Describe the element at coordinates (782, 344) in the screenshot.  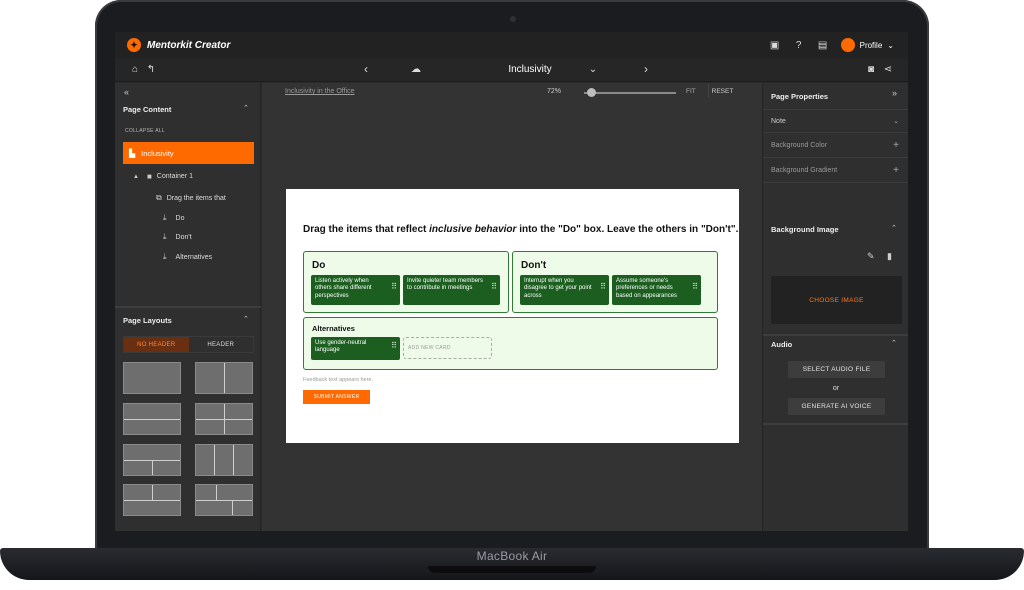
I see `audio-heading: Audio` at that location.